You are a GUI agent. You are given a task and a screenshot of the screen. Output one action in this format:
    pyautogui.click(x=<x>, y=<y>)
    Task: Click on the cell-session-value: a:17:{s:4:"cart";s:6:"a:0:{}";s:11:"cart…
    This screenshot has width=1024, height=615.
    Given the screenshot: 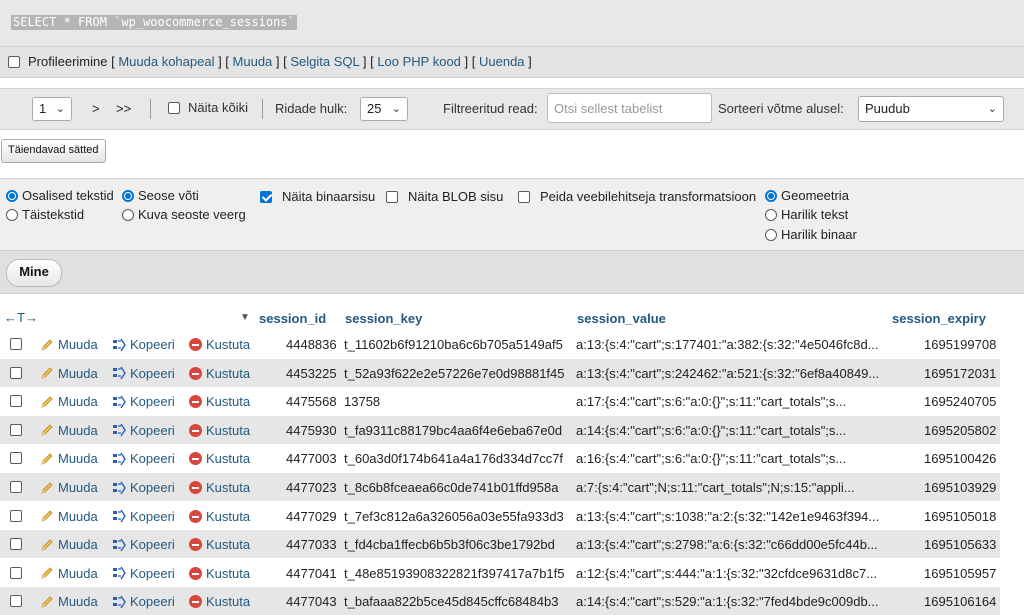 What is the action you would take?
    pyautogui.click(x=711, y=401)
    